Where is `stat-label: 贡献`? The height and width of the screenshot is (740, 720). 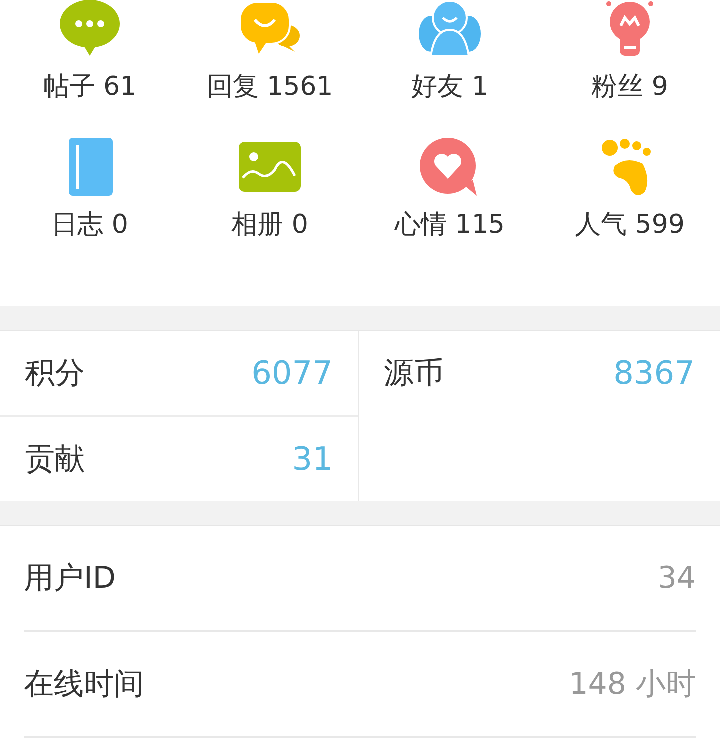 stat-label: 贡献 is located at coordinates (55, 459).